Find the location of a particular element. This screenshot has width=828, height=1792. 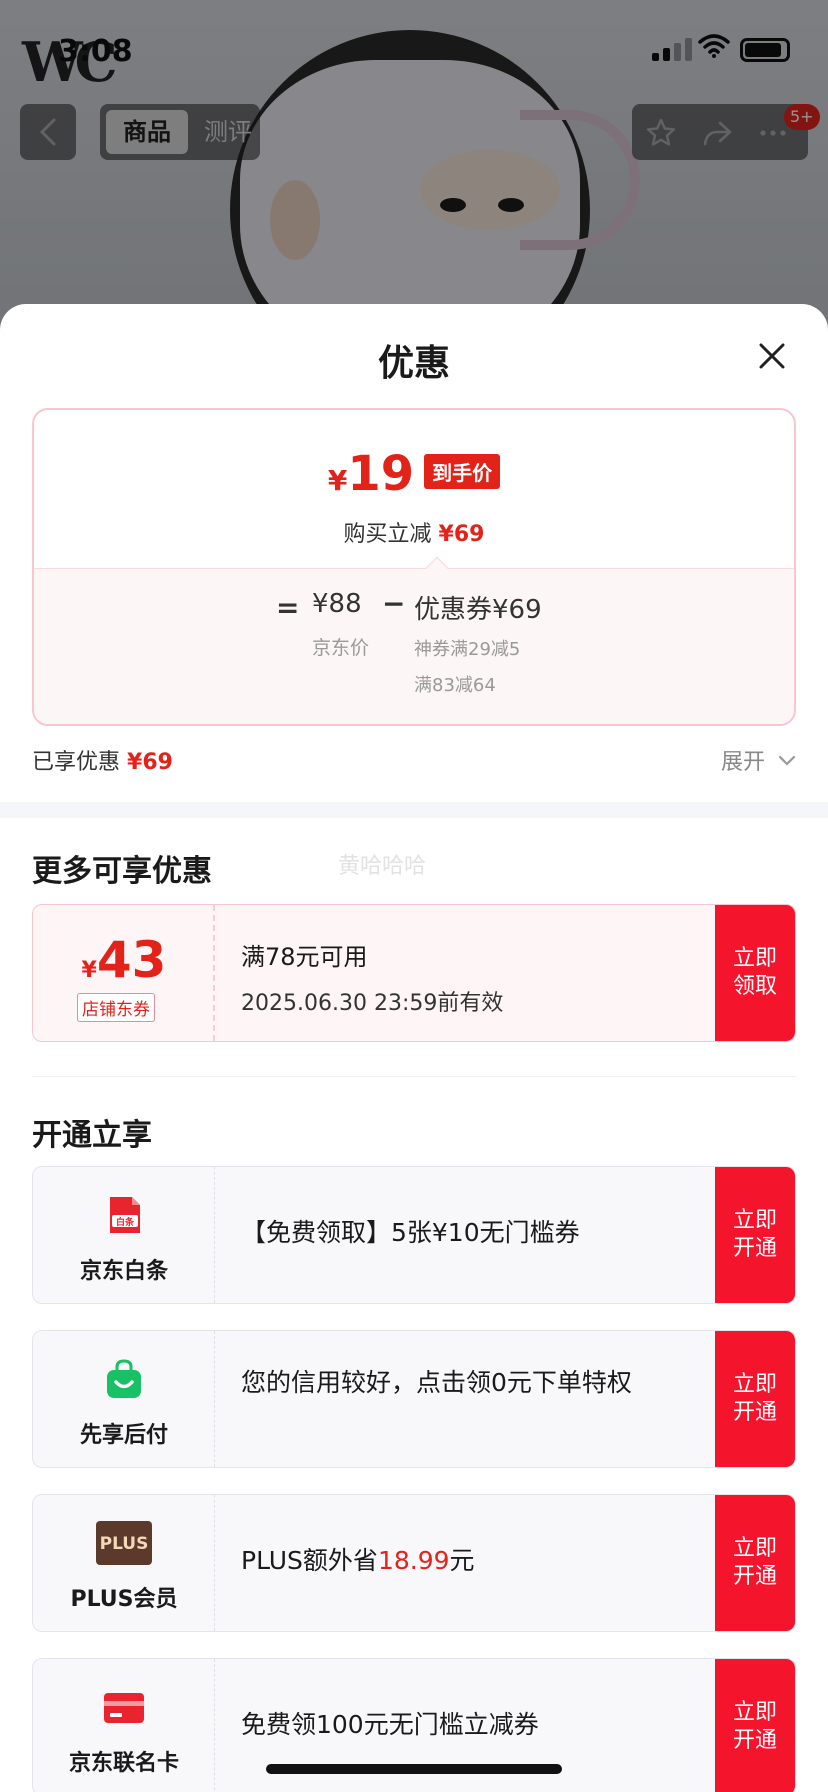

svg-text: 白条 is located at coordinates (125, 1222).